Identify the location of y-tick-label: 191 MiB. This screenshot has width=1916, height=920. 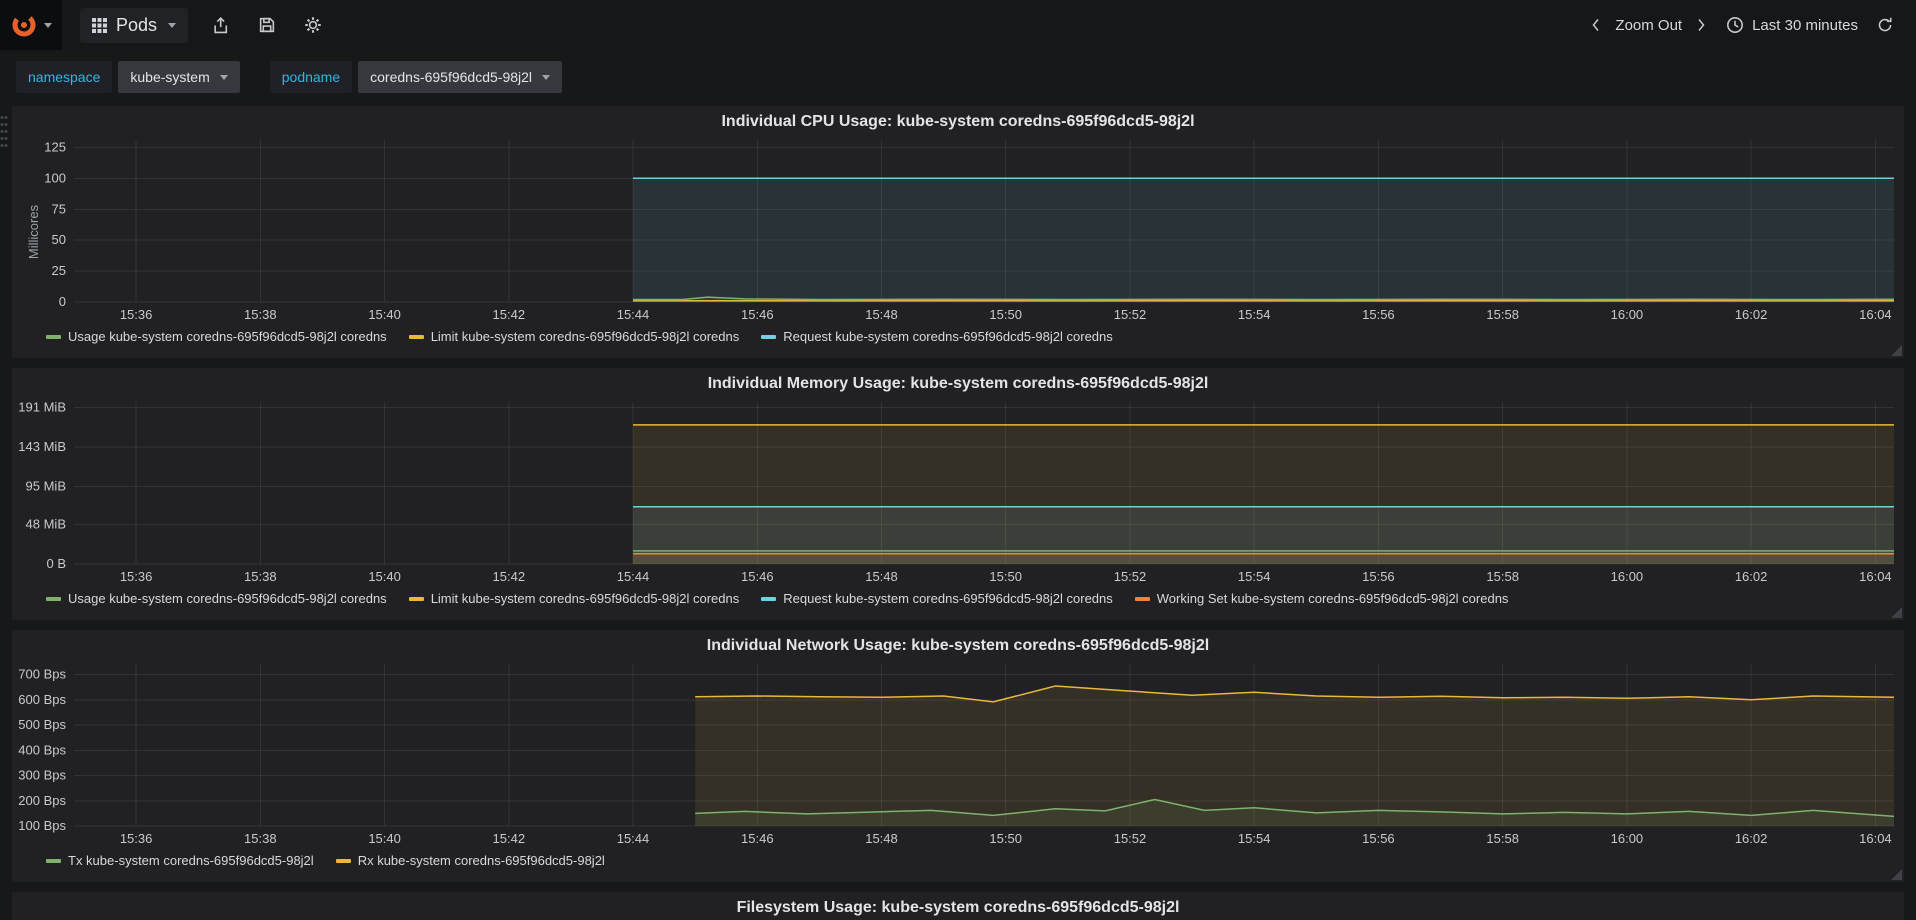
(42, 407).